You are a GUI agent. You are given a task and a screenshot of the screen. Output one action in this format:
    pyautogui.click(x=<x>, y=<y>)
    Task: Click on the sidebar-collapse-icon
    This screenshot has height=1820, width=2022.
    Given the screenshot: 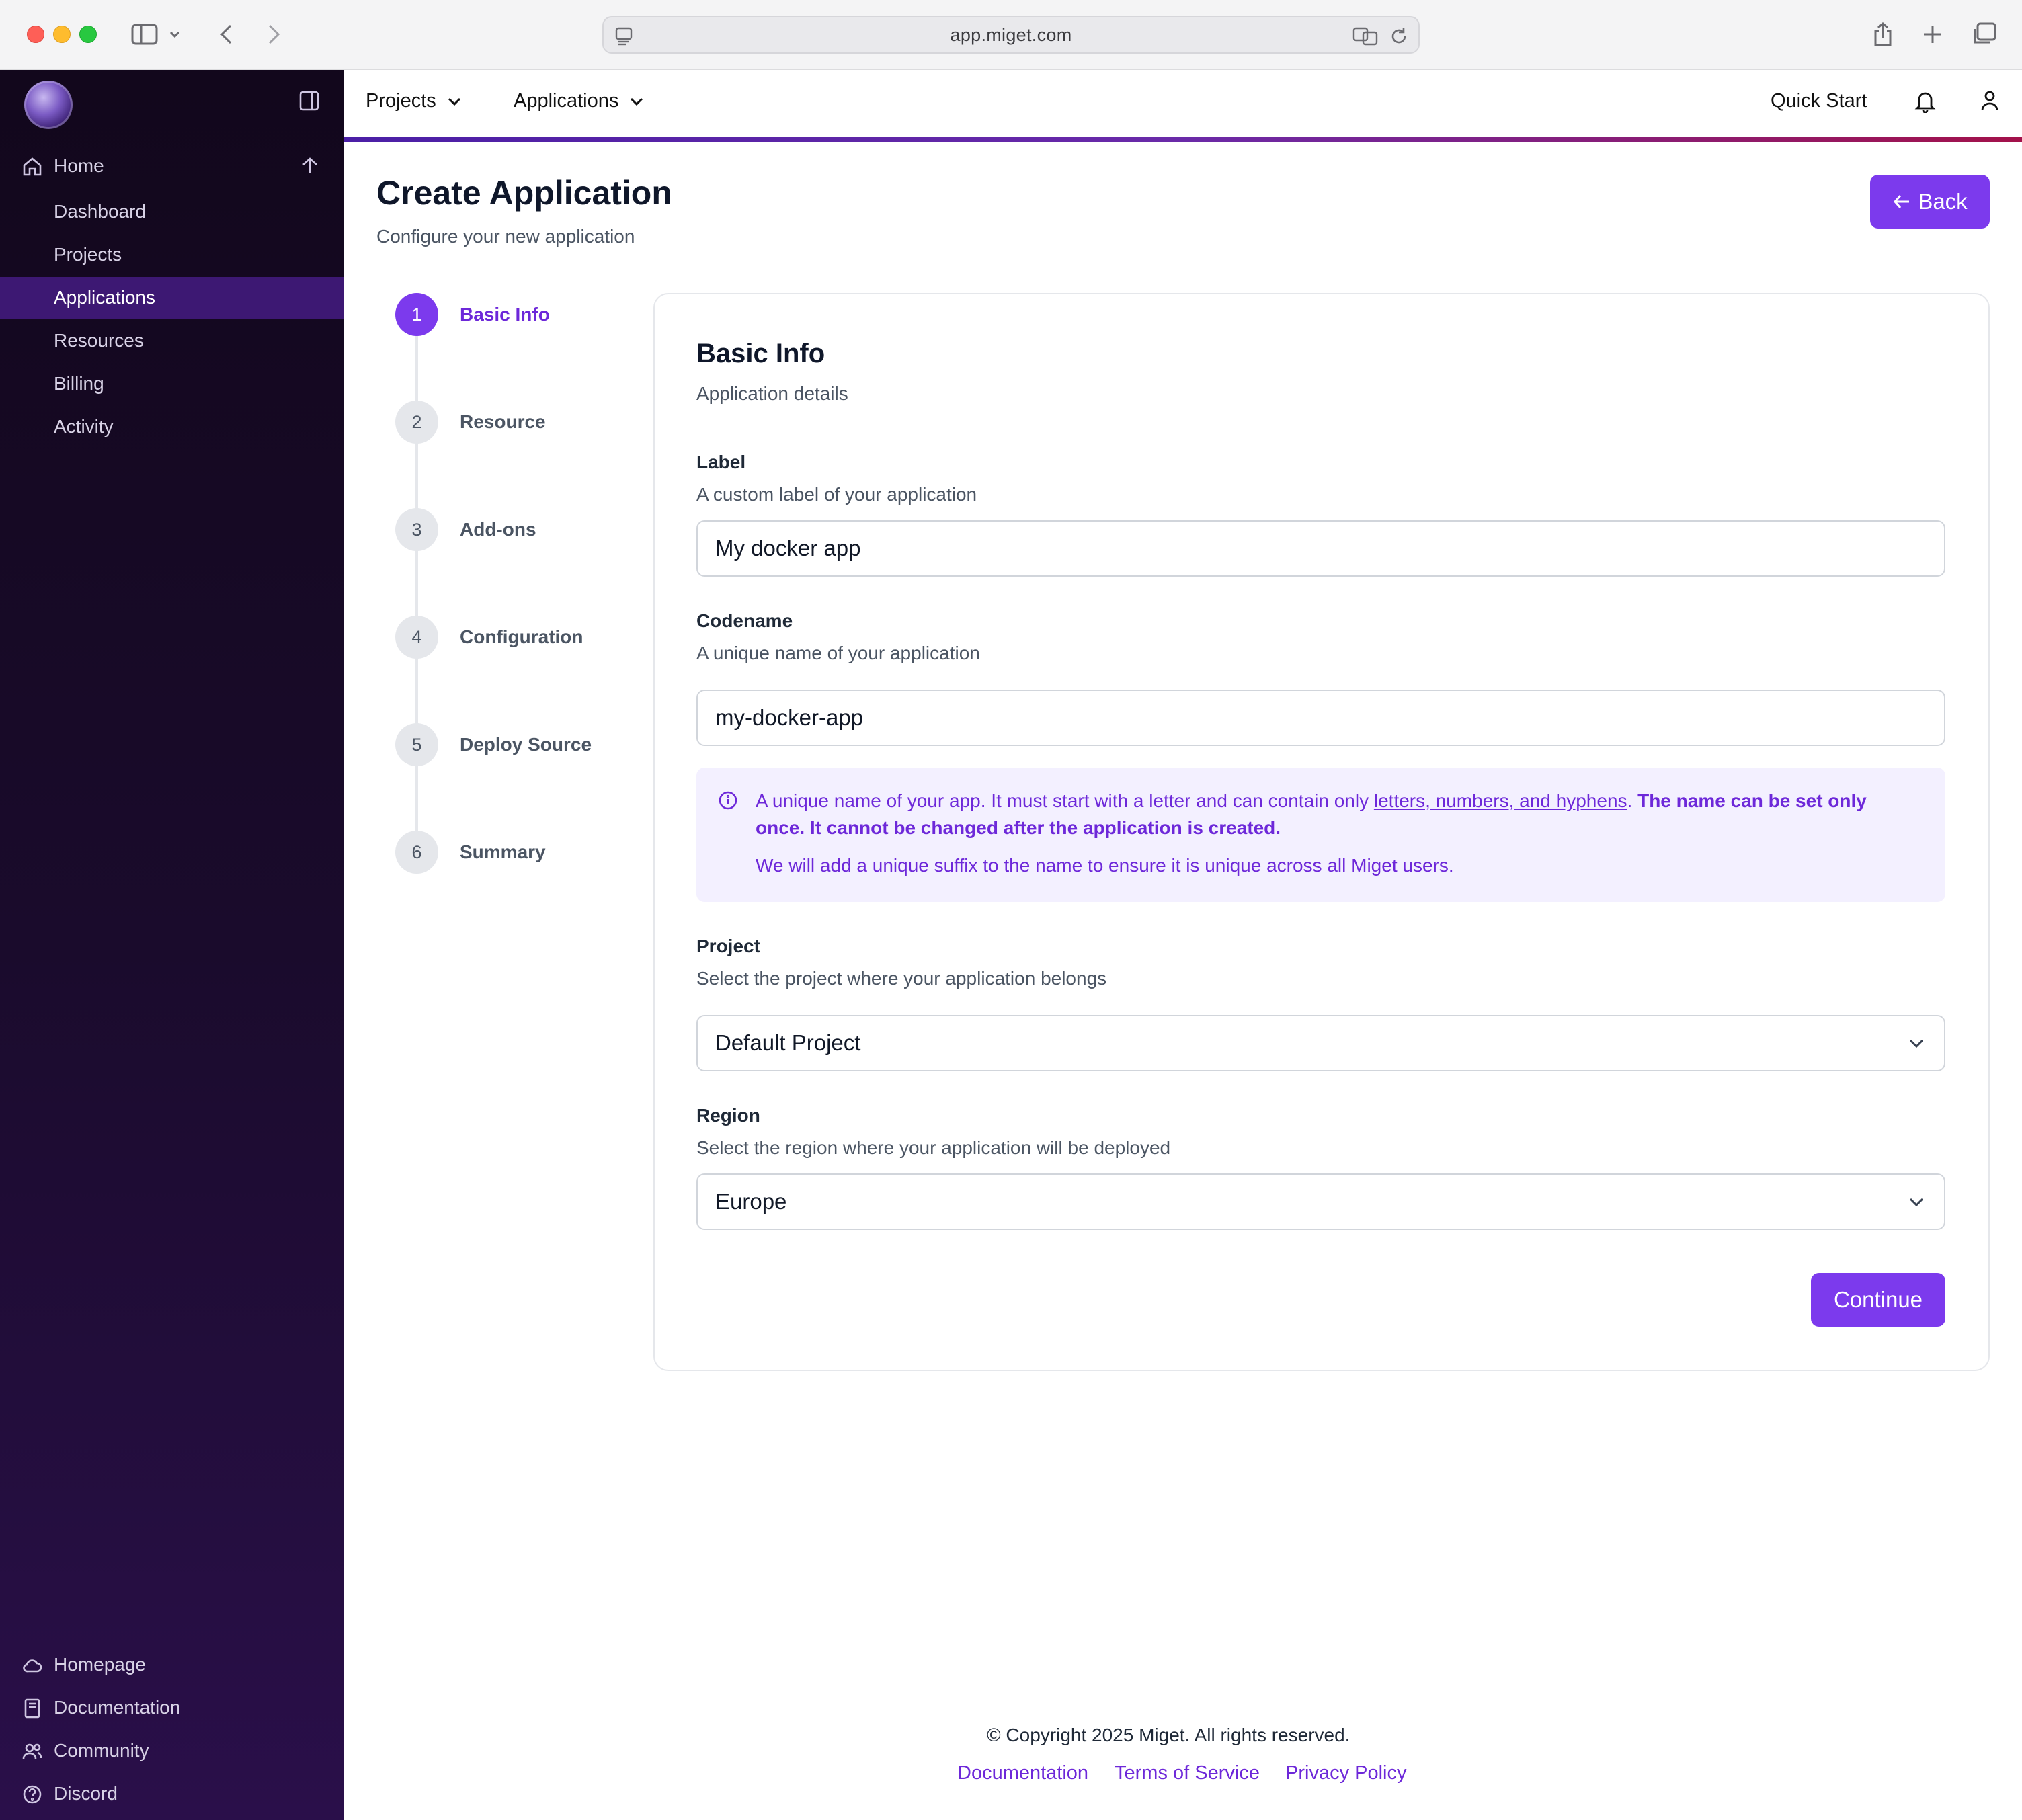 What is the action you would take?
    pyautogui.click(x=309, y=103)
    